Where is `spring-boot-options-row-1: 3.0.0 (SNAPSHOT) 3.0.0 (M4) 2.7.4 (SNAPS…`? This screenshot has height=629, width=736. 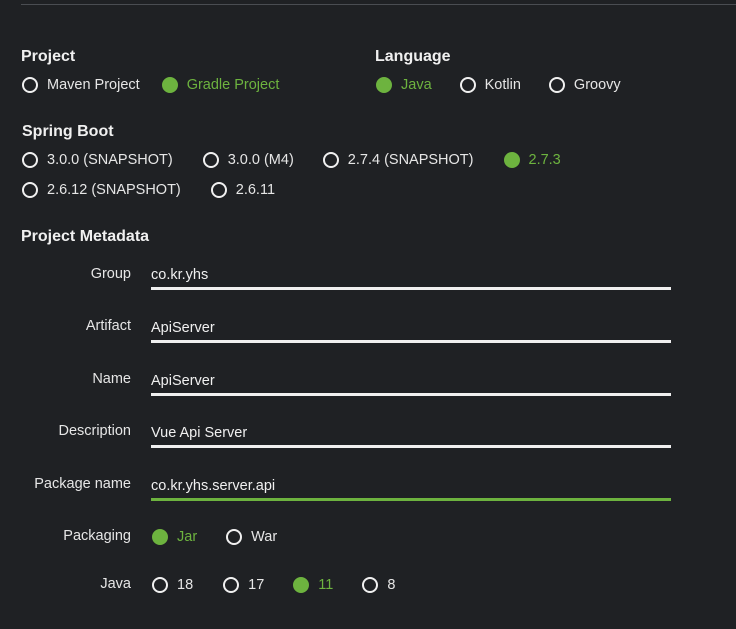 spring-boot-options-row-1: 3.0.0 (SNAPSHOT) 3.0.0 (M4) 2.7.4 (SNAPS… is located at coordinates (291, 160).